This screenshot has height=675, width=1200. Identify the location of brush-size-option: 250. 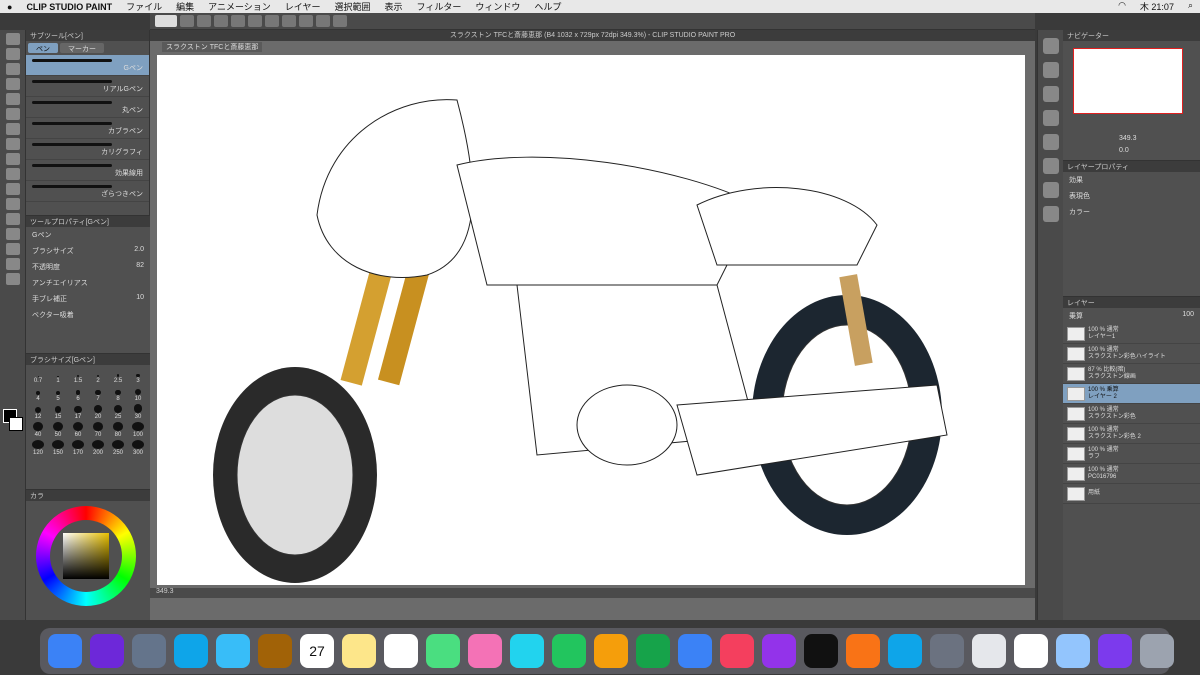
(118, 448).